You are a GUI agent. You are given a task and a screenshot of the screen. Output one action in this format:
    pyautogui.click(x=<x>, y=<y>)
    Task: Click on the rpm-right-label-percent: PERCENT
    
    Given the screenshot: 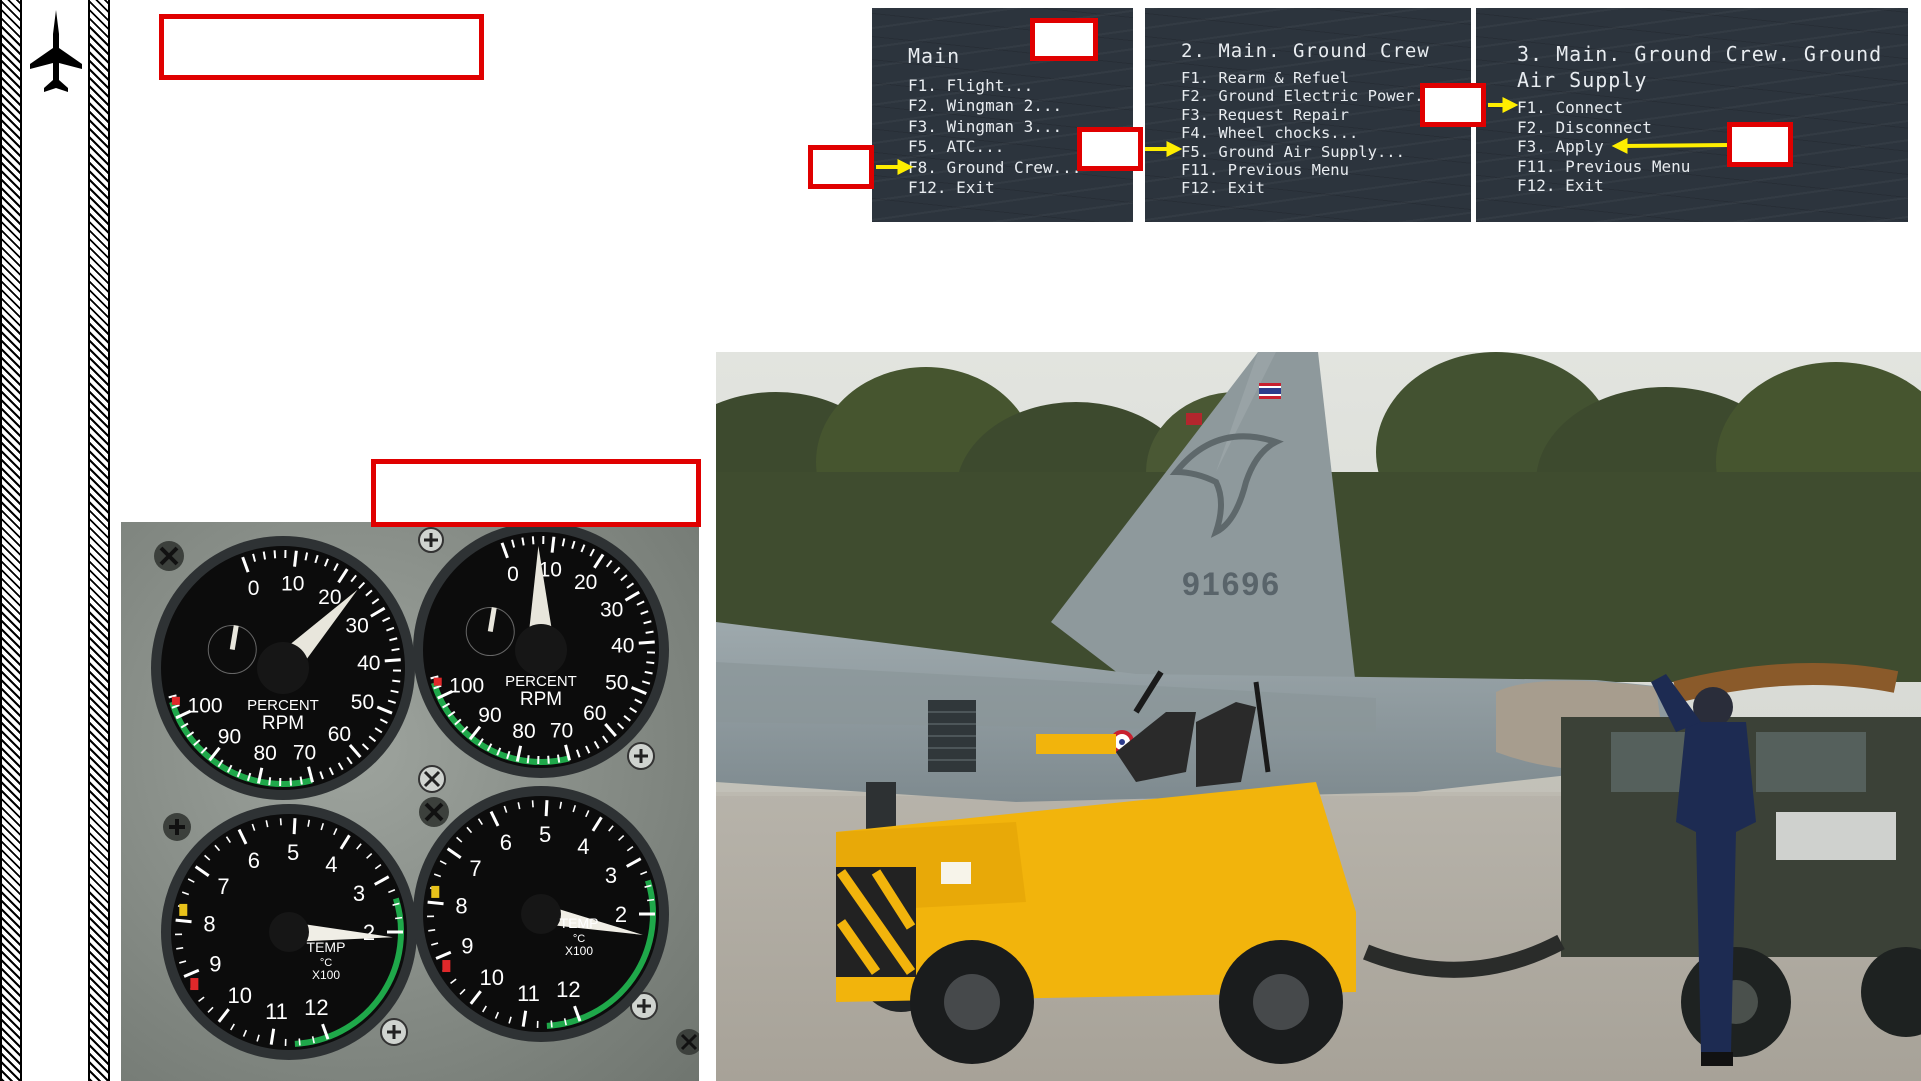 What is the action you would take?
    pyautogui.click(x=541, y=681)
    